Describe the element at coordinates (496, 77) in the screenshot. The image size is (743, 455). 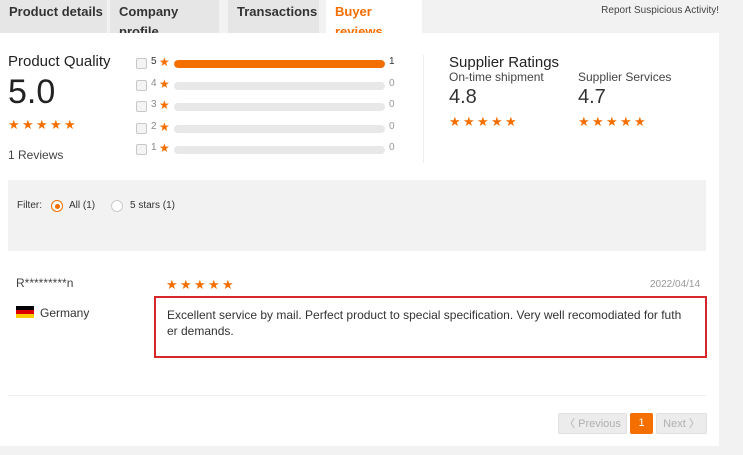
I see `on-time-shipment-label: On-time shipment` at that location.